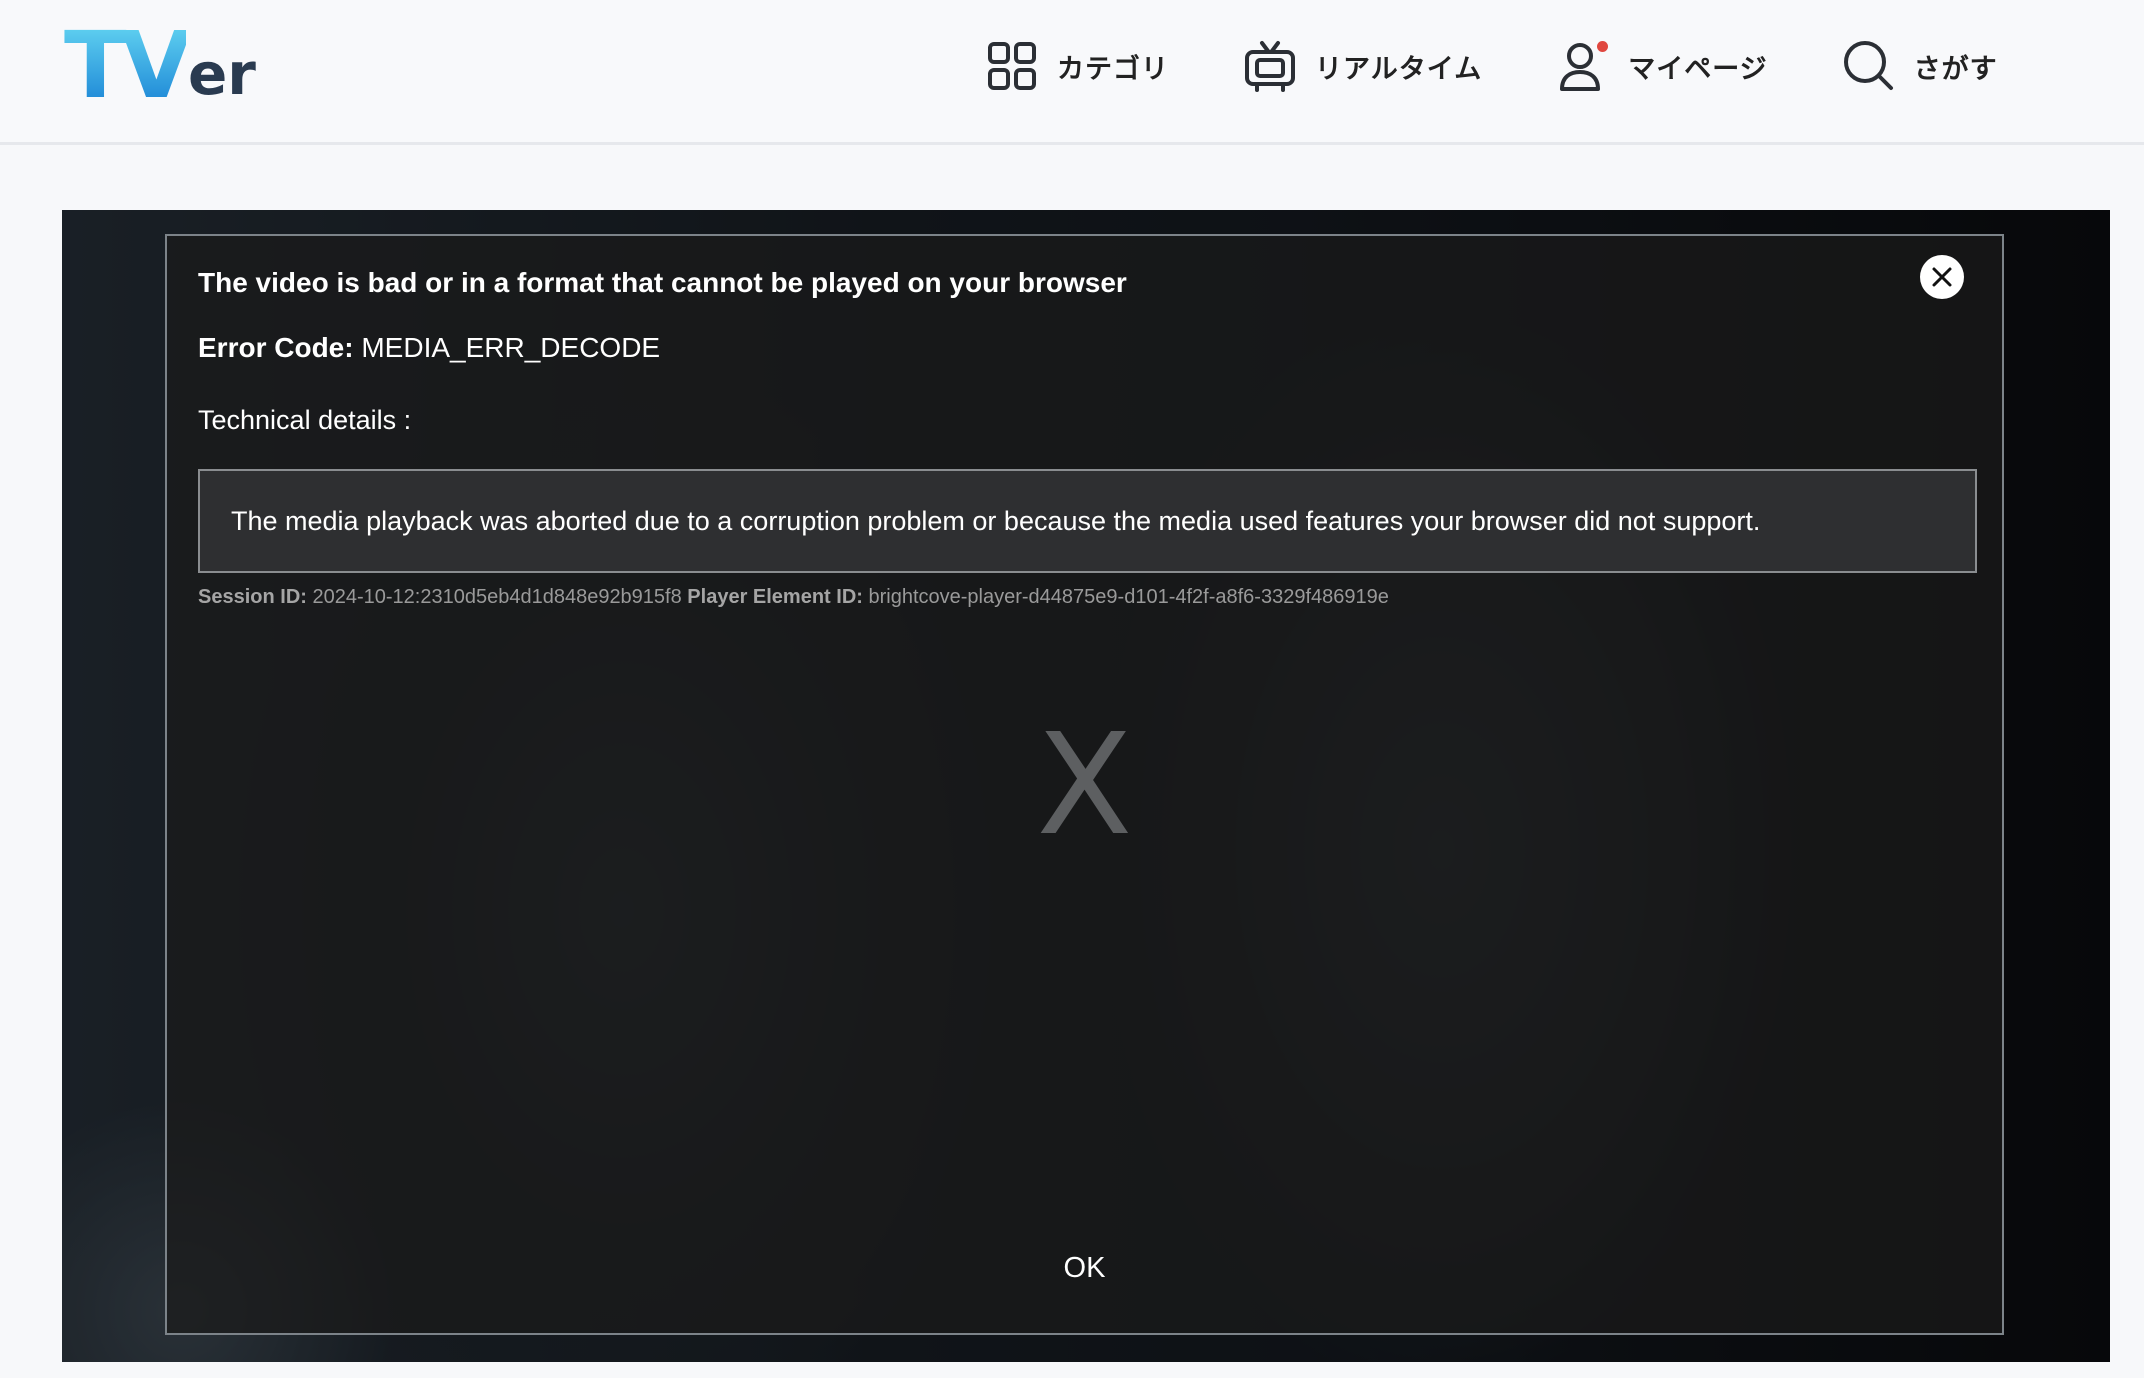 The width and height of the screenshot is (2144, 1378). Describe the element at coordinates (497, 597) in the screenshot. I see `session-id-value: 2024-10-12:2310d5eb4d1d848e92b915f8` at that location.